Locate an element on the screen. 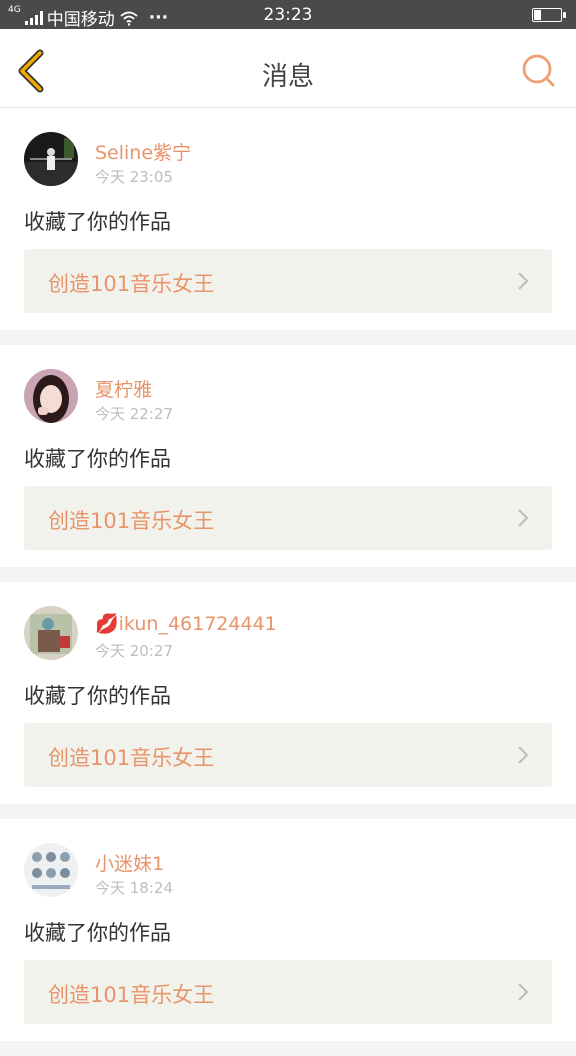 This screenshot has height=1056, width=576. username: 夏柠雅 is located at coordinates (123, 388).